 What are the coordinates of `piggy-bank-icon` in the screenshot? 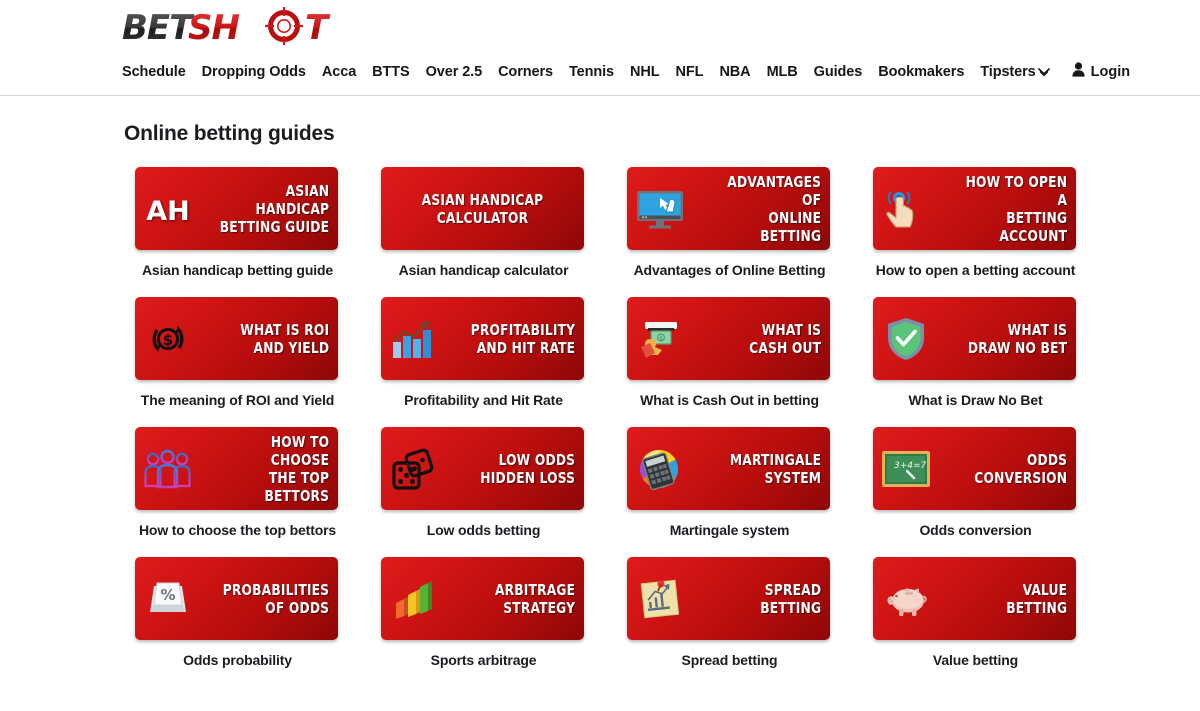 It's located at (906, 598).